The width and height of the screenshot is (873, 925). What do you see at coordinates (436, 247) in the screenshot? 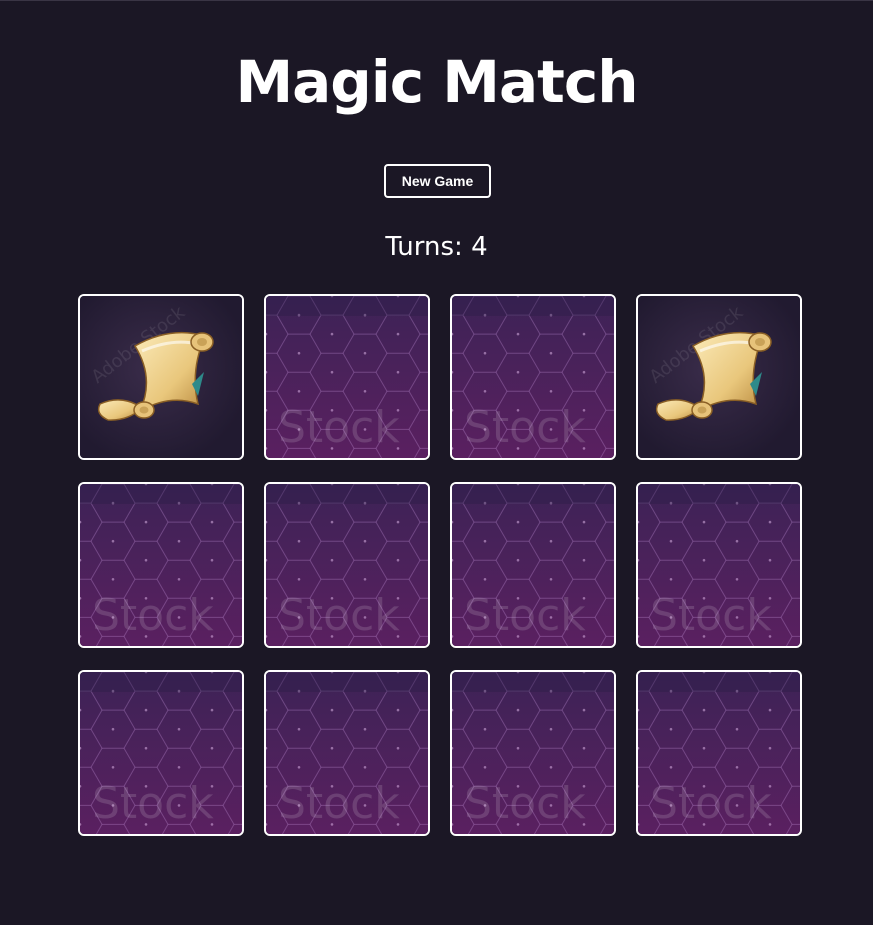
I see `turns-counter: Turns: 4` at bounding box center [436, 247].